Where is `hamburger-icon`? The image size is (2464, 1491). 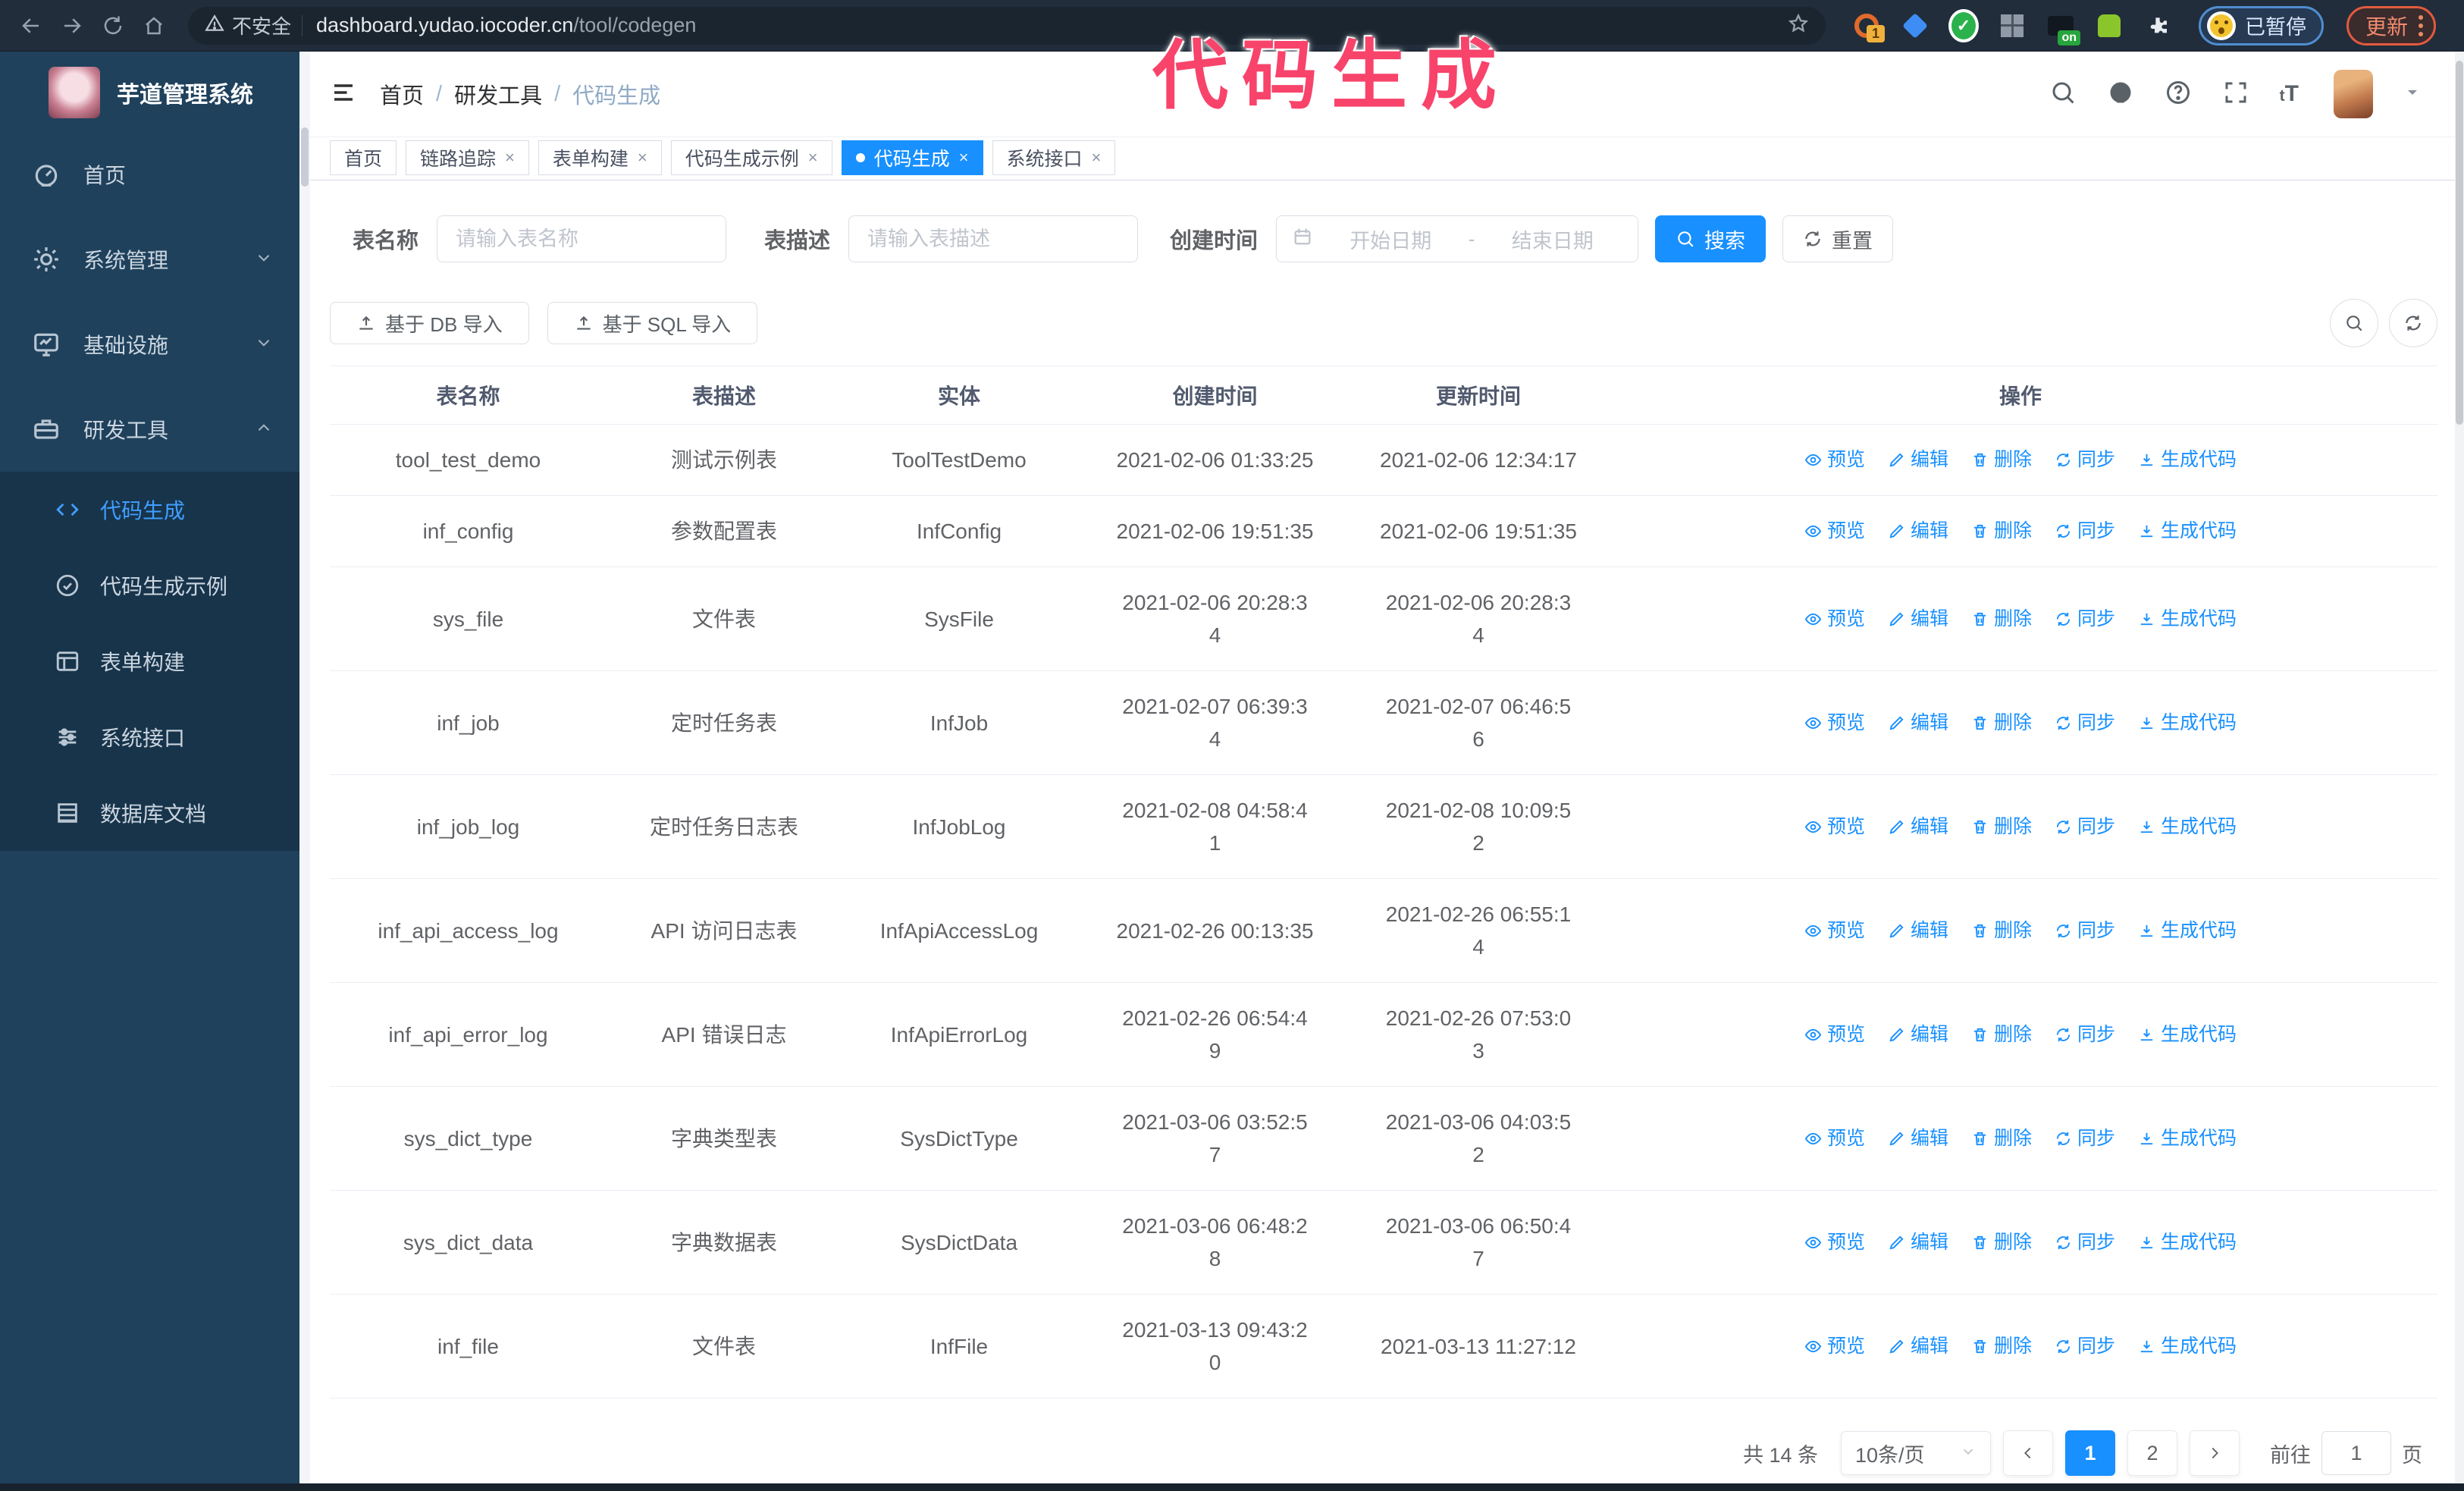 hamburger-icon is located at coordinates (343, 94).